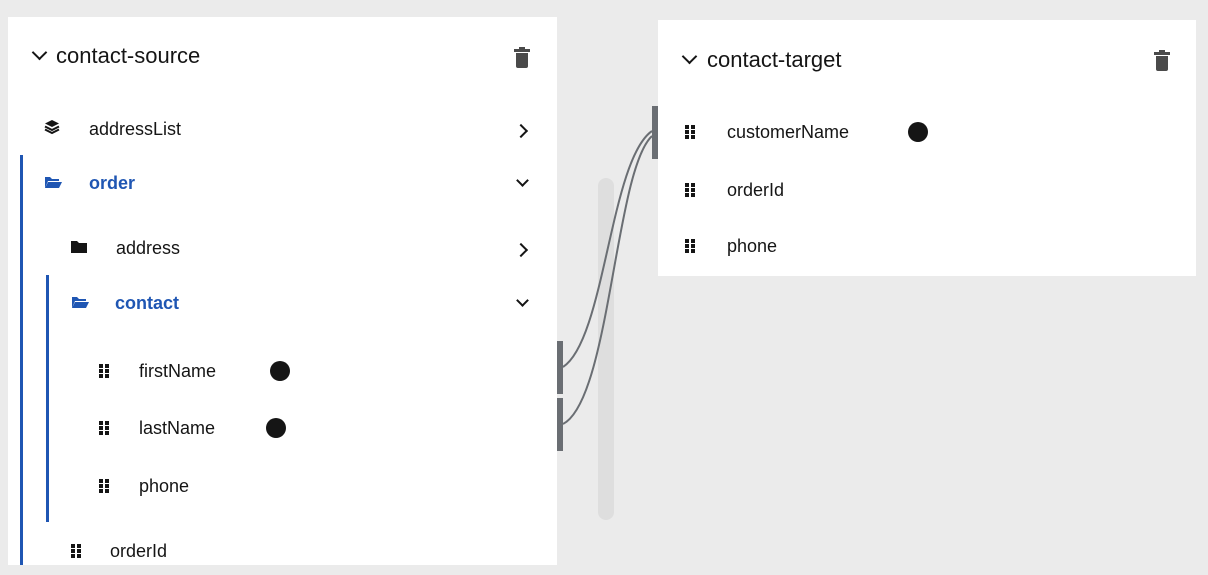 Image resolution: width=1208 pixels, height=575 pixels. I want to click on field-label: lastName, so click(177, 428).